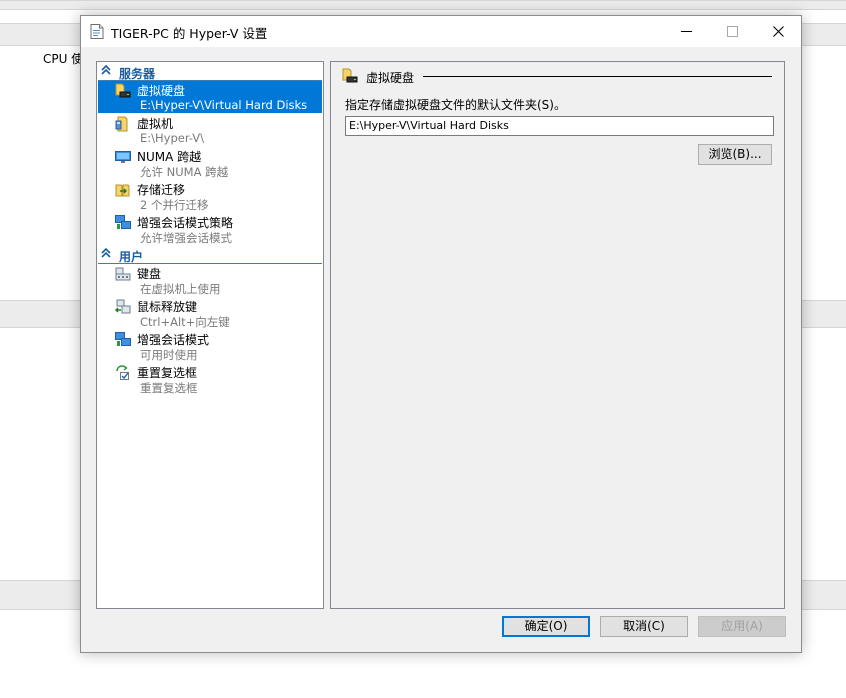  Describe the element at coordinates (423, 5) in the screenshot. I see `background-band-top` at that location.